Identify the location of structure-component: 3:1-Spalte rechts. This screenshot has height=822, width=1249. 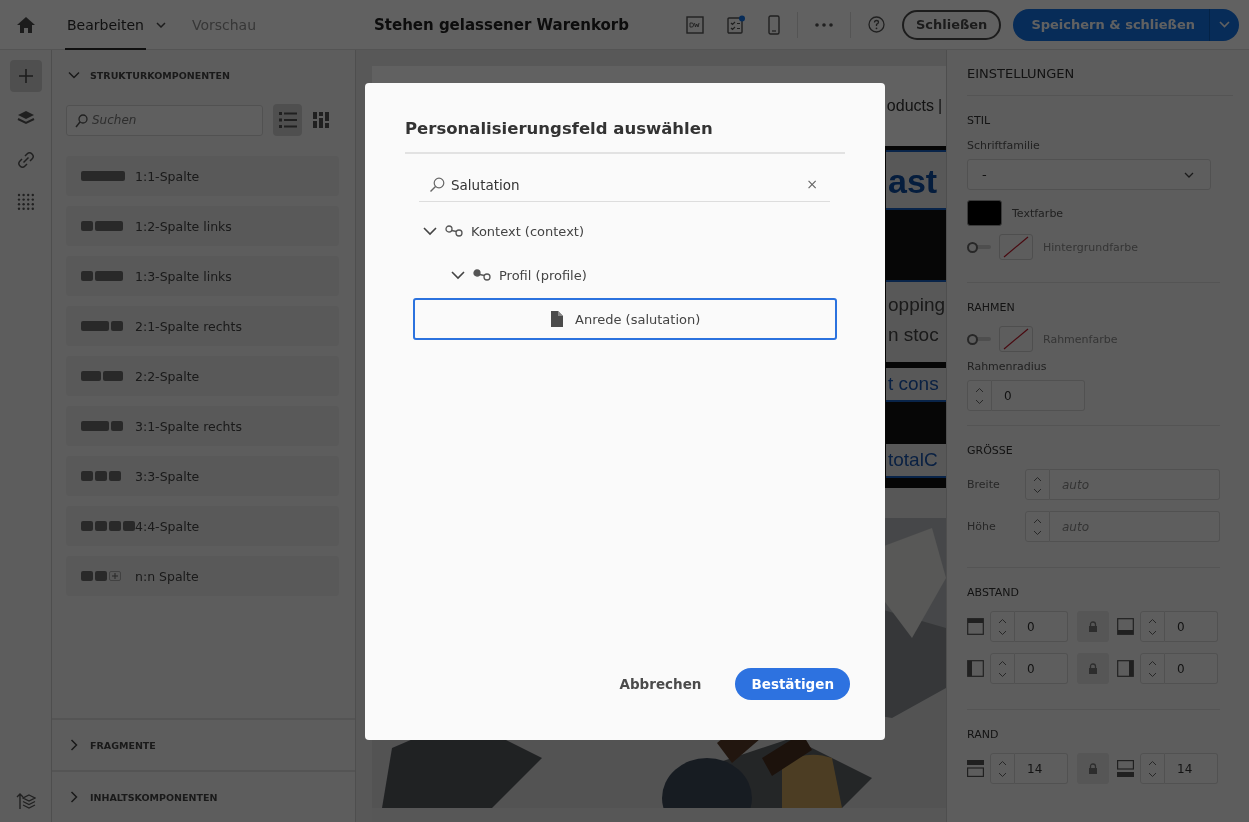
(202, 426).